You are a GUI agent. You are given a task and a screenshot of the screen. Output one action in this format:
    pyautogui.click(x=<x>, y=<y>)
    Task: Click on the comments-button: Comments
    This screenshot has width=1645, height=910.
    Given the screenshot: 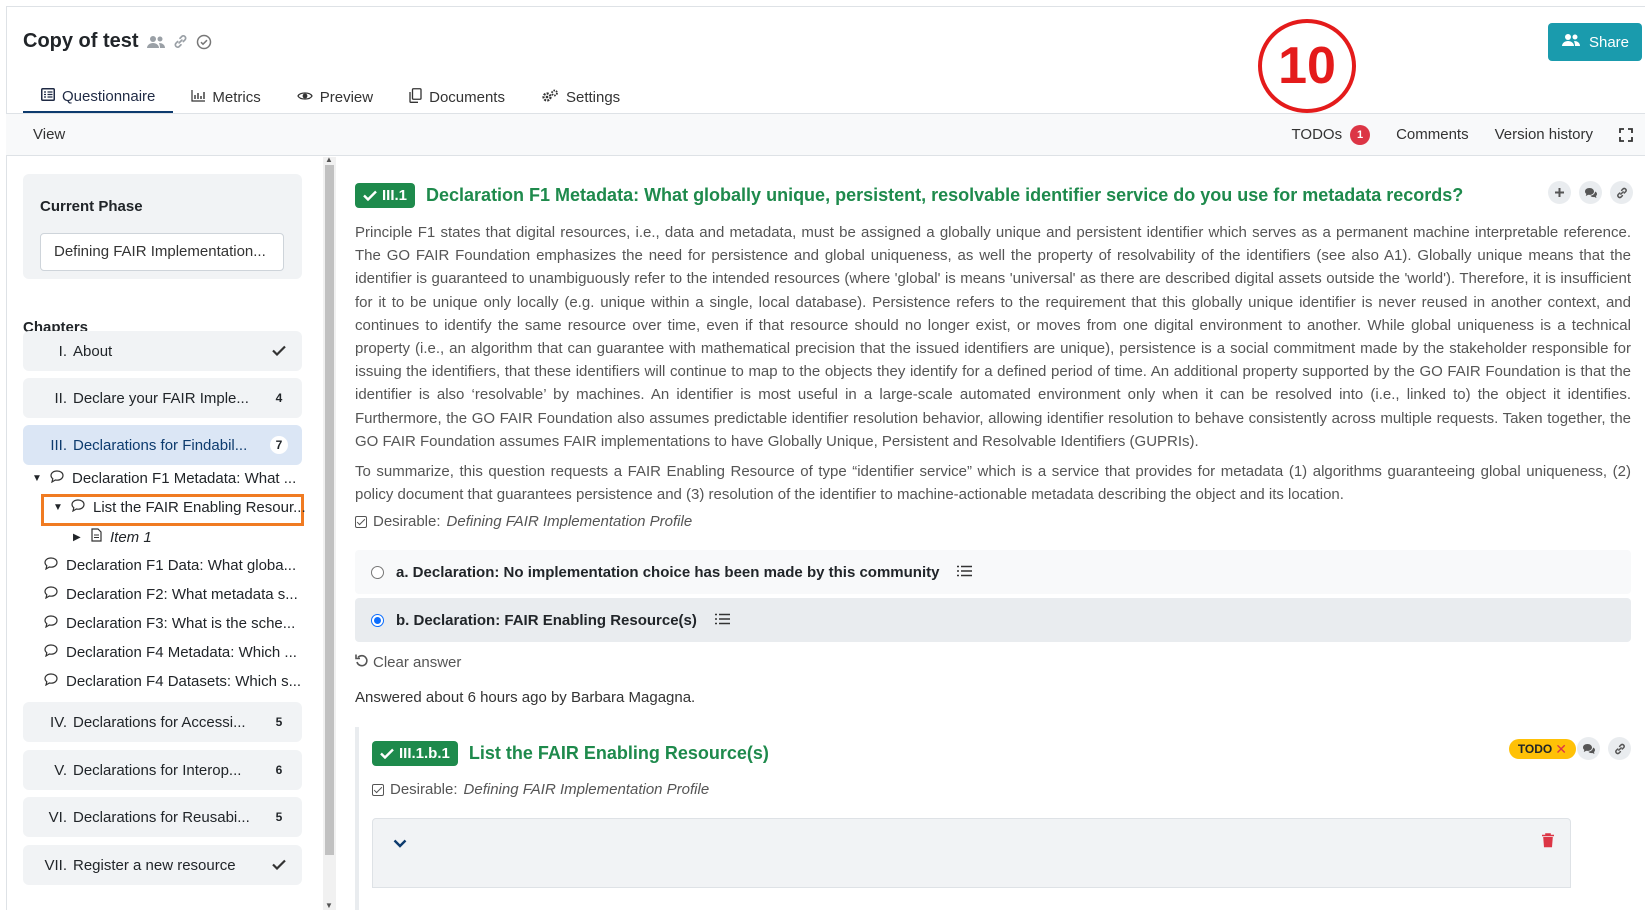 What is the action you would take?
    pyautogui.click(x=1432, y=134)
    